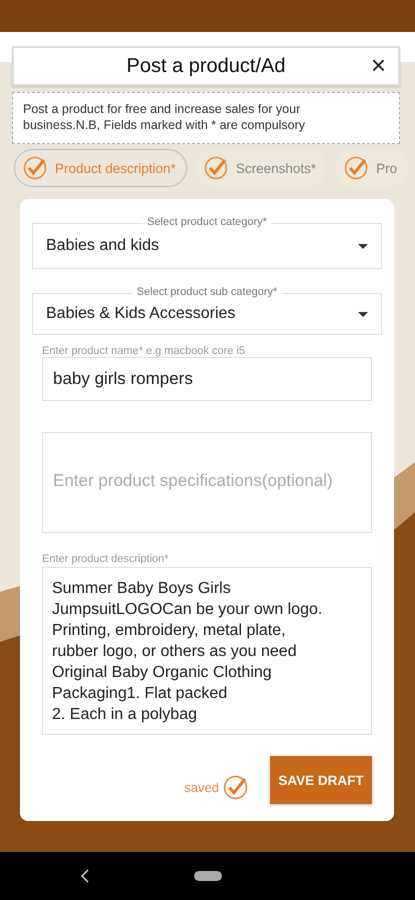 The height and width of the screenshot is (900, 415). I want to click on field-label: Select product category*, so click(207, 222).